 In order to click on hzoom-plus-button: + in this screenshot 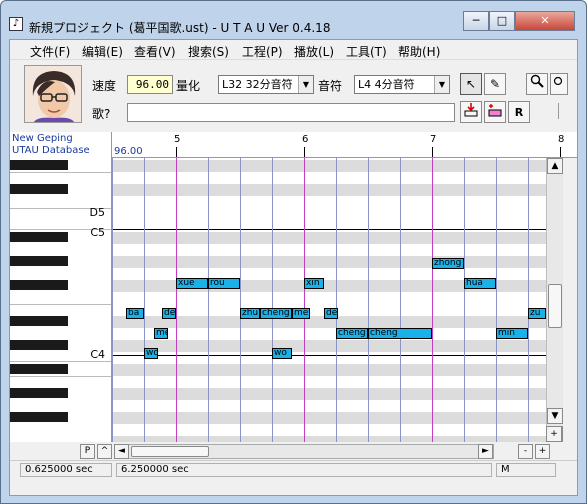, I will do `click(542, 451)`.